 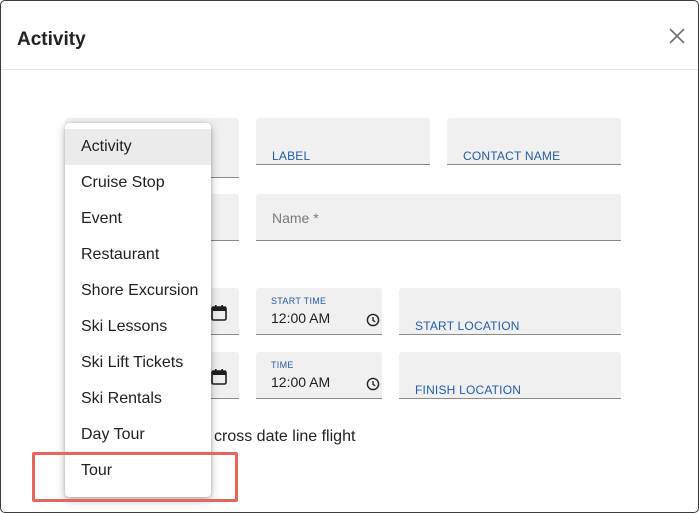 I want to click on start-time-label: START TIME, so click(x=299, y=301).